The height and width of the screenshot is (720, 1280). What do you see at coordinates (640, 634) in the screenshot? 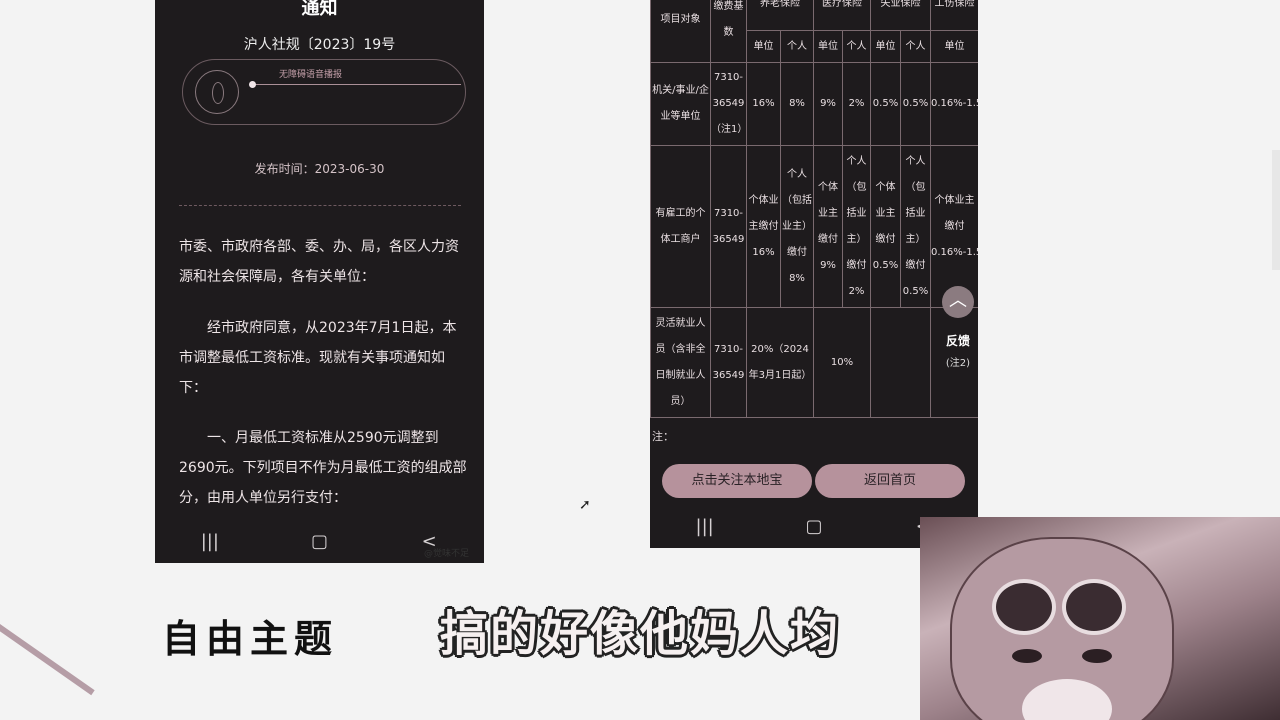
I see `video-subtitle: 搞的好像他妈人均` at bounding box center [640, 634].